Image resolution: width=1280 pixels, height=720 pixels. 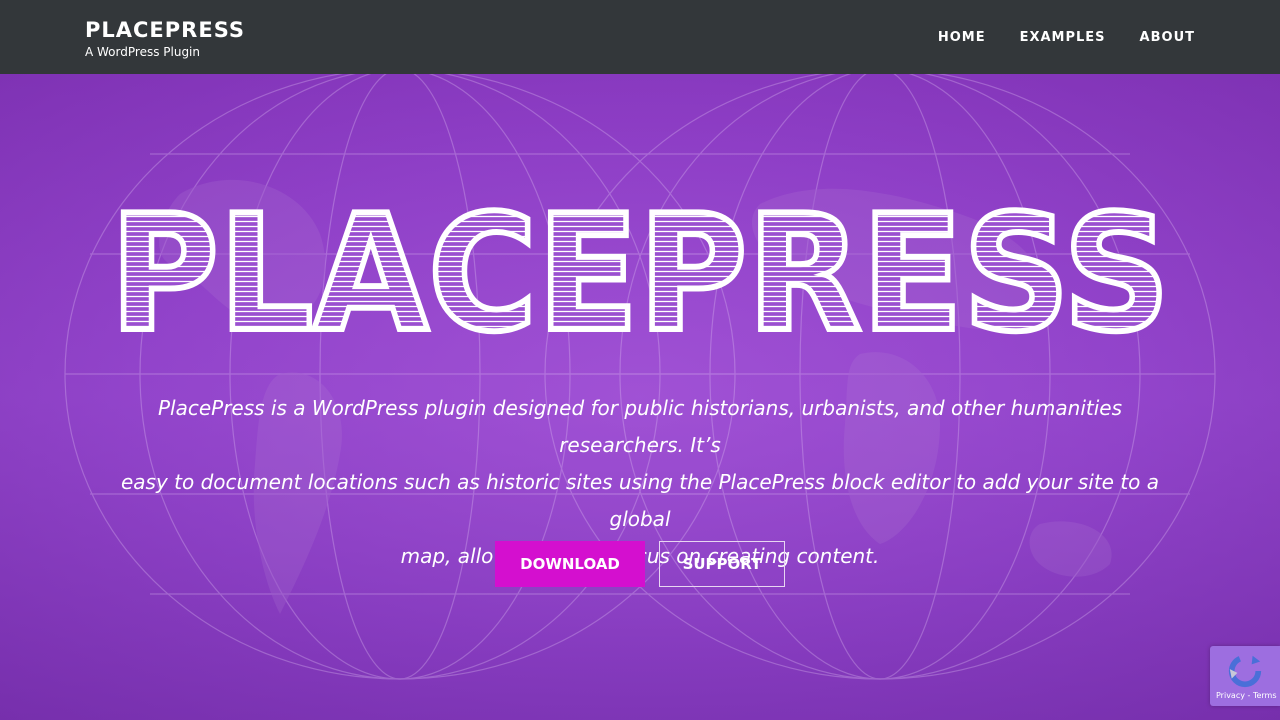 I want to click on recaptcha-links: Privacy - Terms, so click(x=1246, y=695).